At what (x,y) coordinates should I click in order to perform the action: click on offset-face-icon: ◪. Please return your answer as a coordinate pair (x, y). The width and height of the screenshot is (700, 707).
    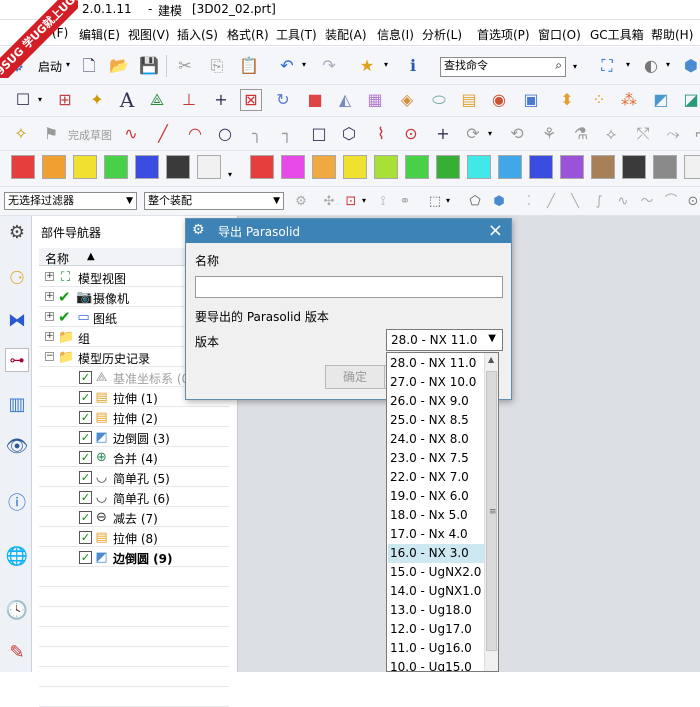
    Looking at the image, I should click on (690, 100).